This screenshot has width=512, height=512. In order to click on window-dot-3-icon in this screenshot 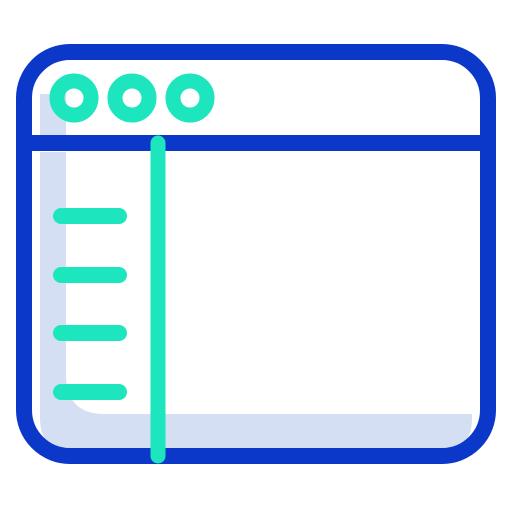, I will do `click(190, 98)`.